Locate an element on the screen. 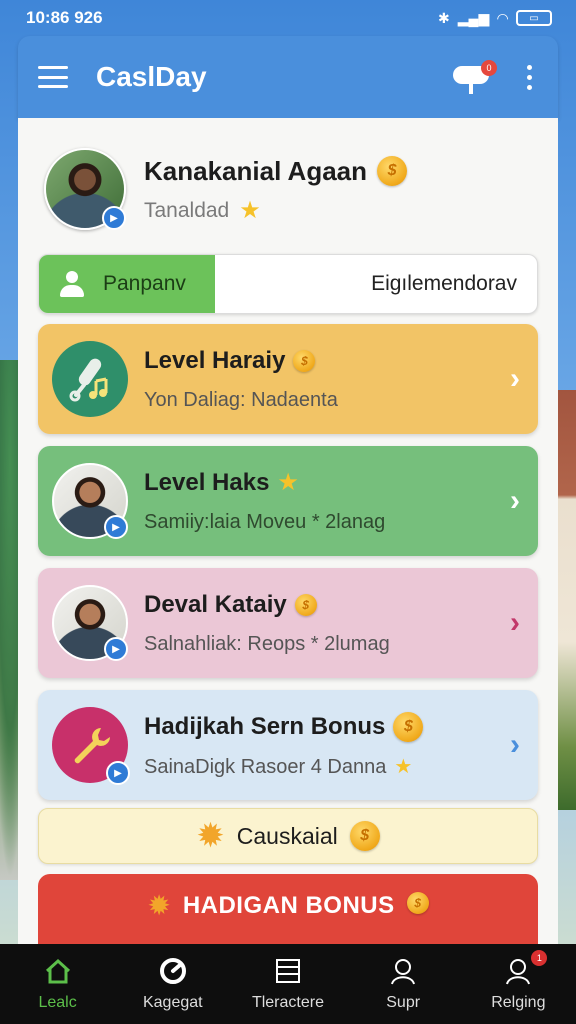 The height and width of the screenshot is (1024, 576). menu-icon is located at coordinates (53, 77).